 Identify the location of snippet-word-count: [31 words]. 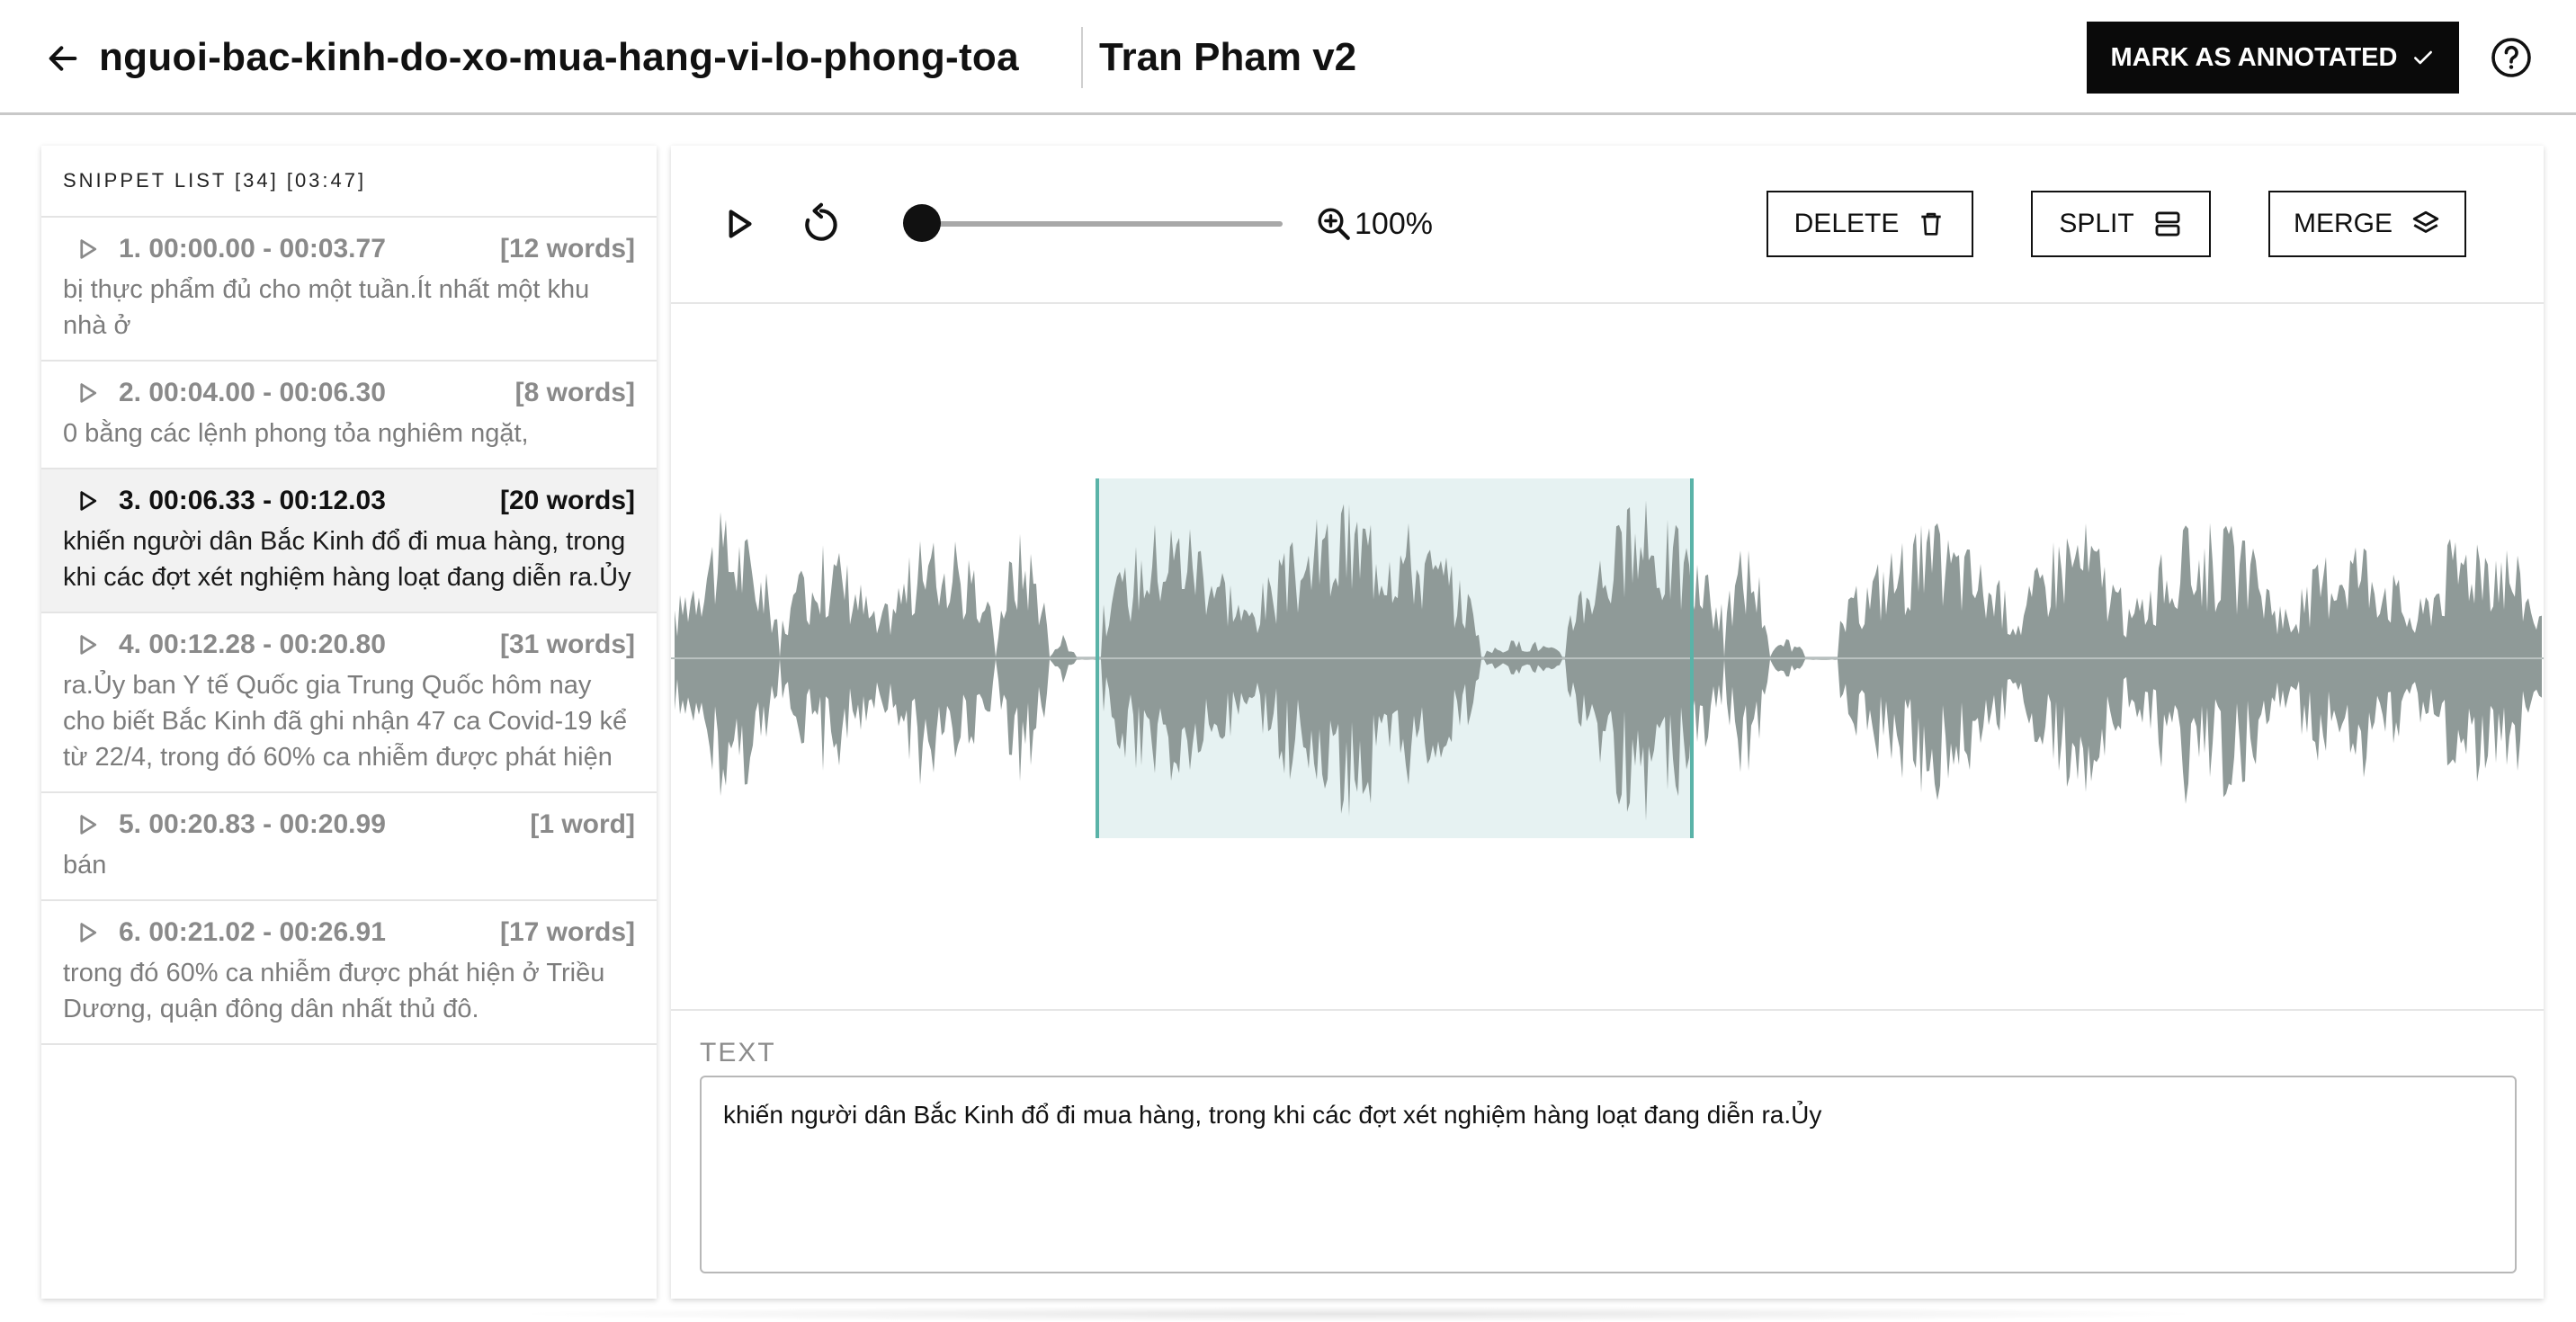
(567, 644).